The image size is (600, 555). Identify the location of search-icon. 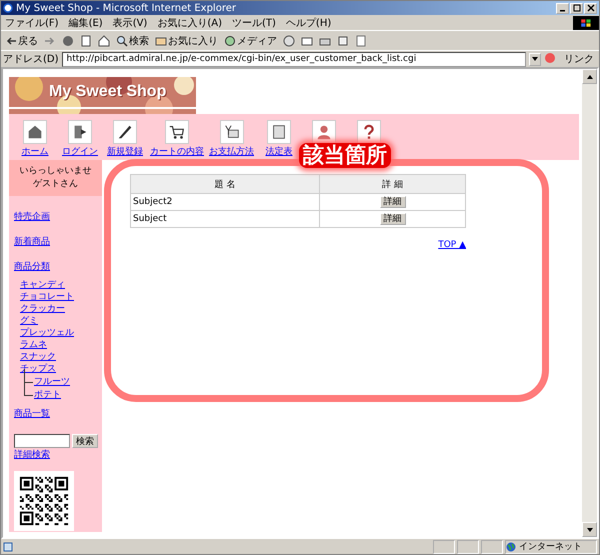
(122, 40).